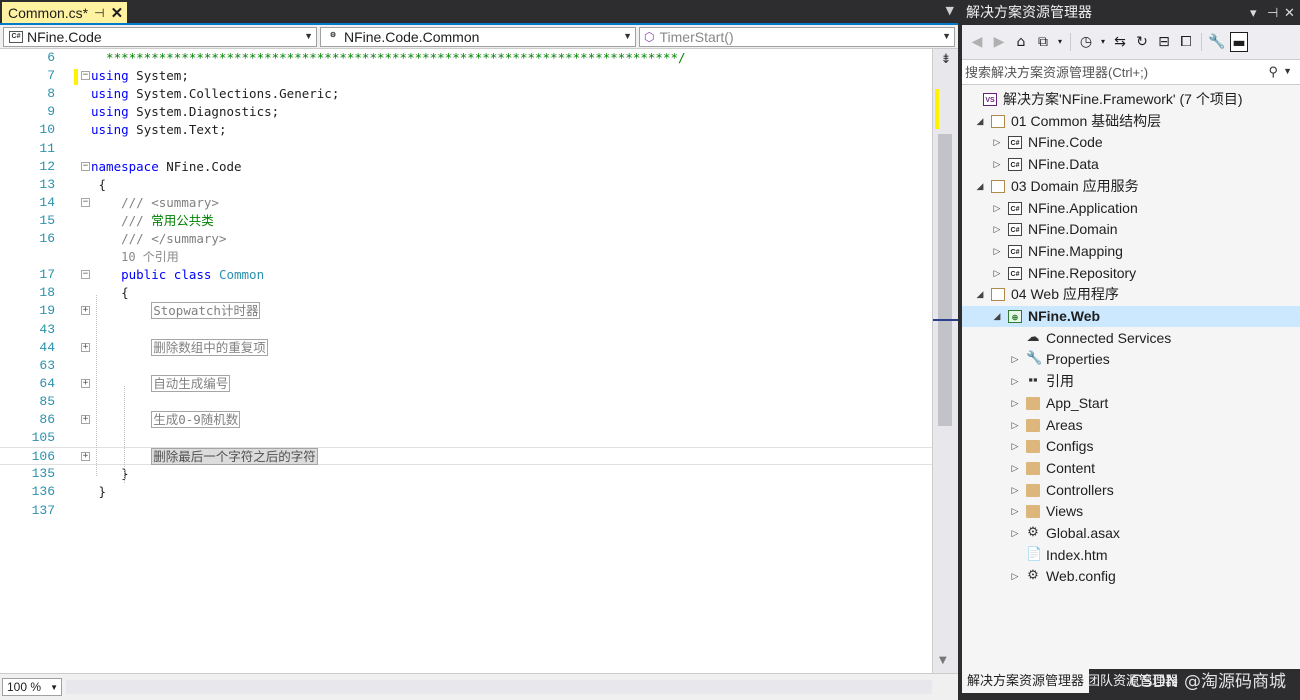 Image resolution: width=1300 pixels, height=700 pixels. I want to click on code-line: 19 + Stopwatch计时器, so click(466, 311).